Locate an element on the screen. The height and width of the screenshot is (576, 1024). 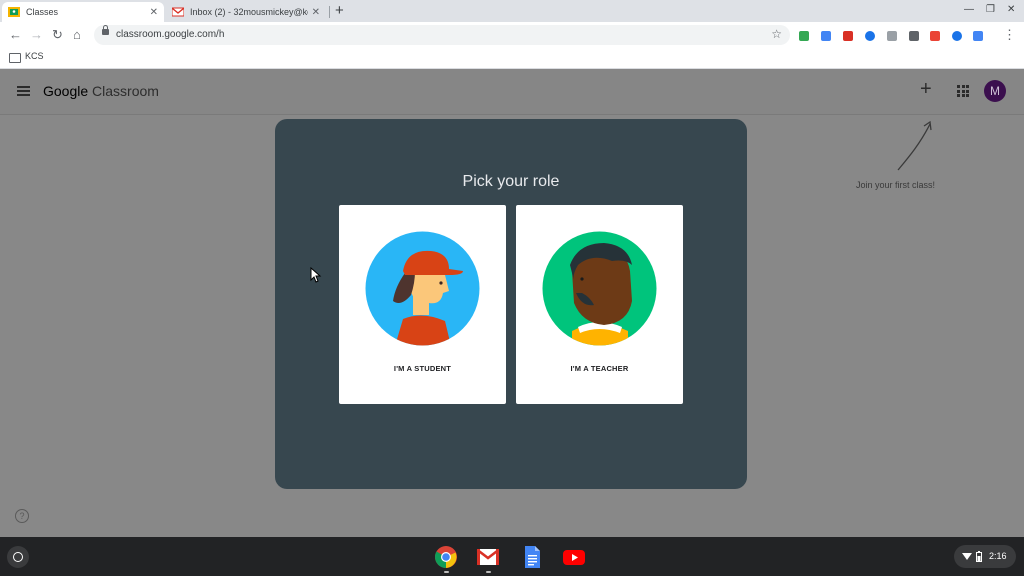
tab-divider is located at coordinates (329, 12).